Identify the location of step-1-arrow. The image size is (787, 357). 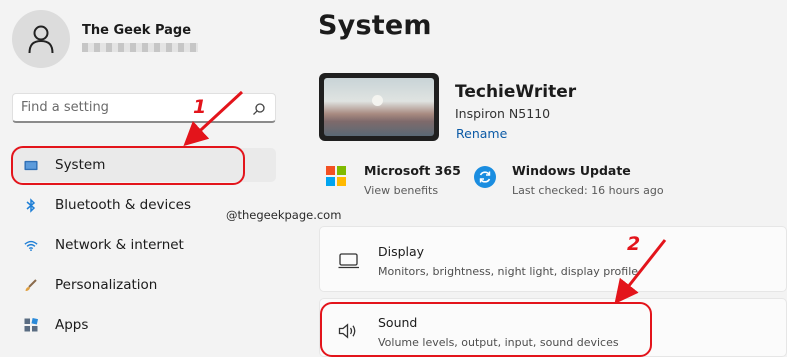
(213, 118).